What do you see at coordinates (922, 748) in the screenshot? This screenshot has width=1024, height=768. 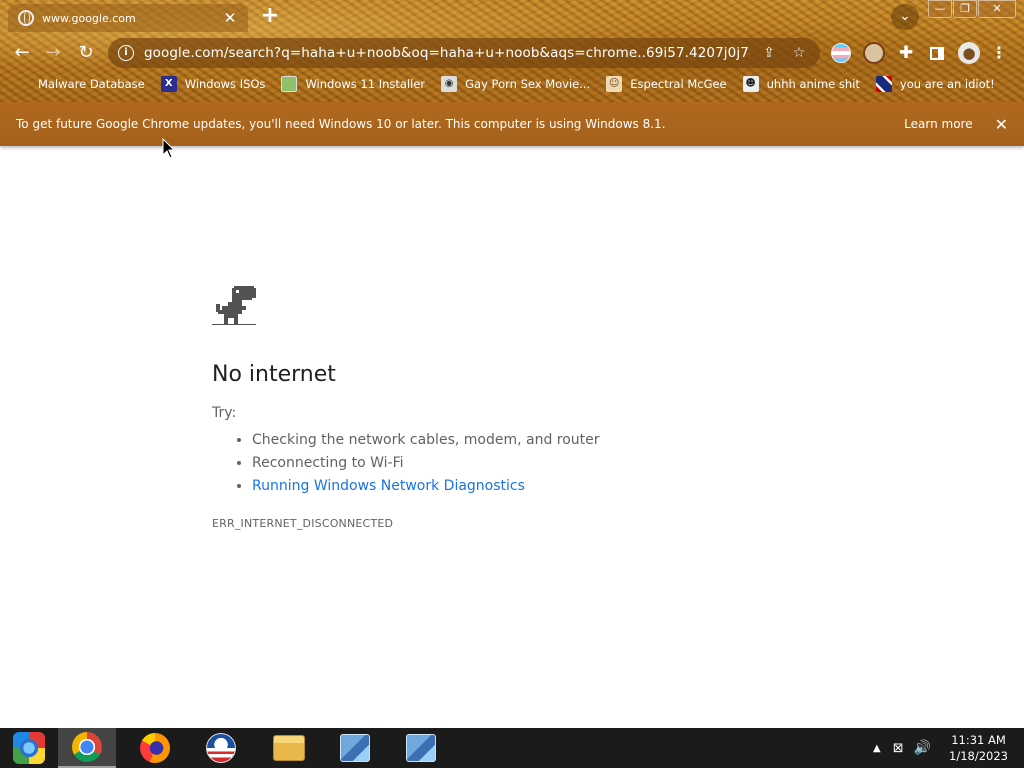 I see `volume-icon: 🔊` at bounding box center [922, 748].